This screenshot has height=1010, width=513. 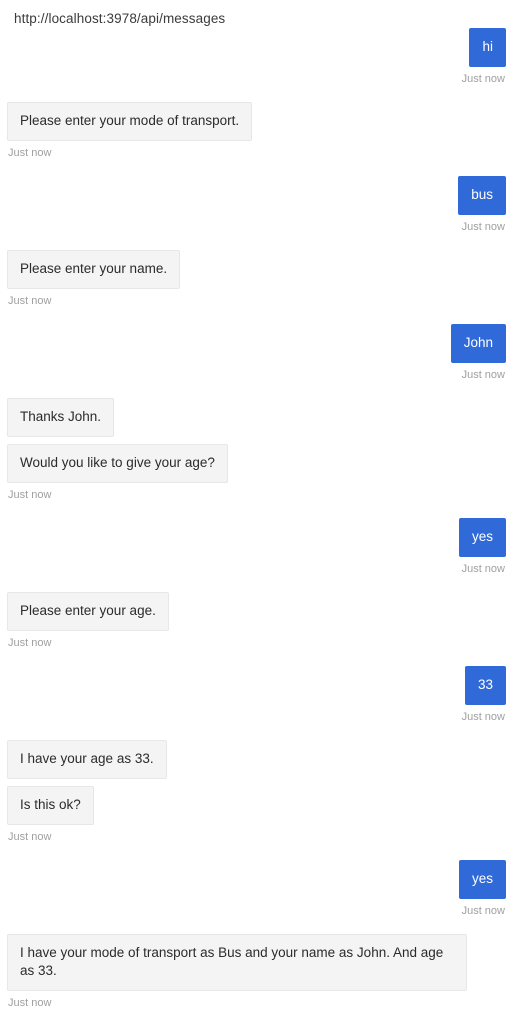 What do you see at coordinates (88, 611) in the screenshot?
I see `bot-message-bubble: Please enter your age.` at bounding box center [88, 611].